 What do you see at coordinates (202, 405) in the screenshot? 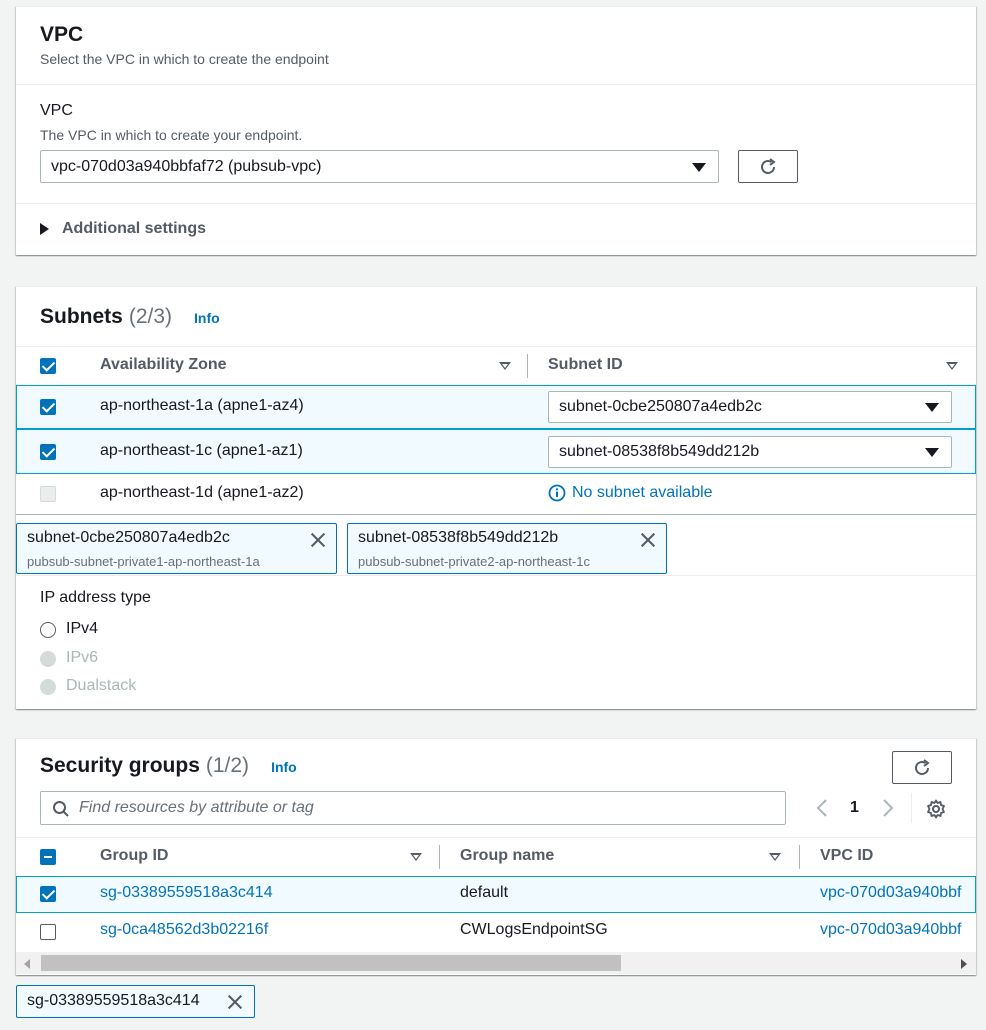
I see `availability-zone-cell: ap-northeast-1a (apne1-az4)` at bounding box center [202, 405].